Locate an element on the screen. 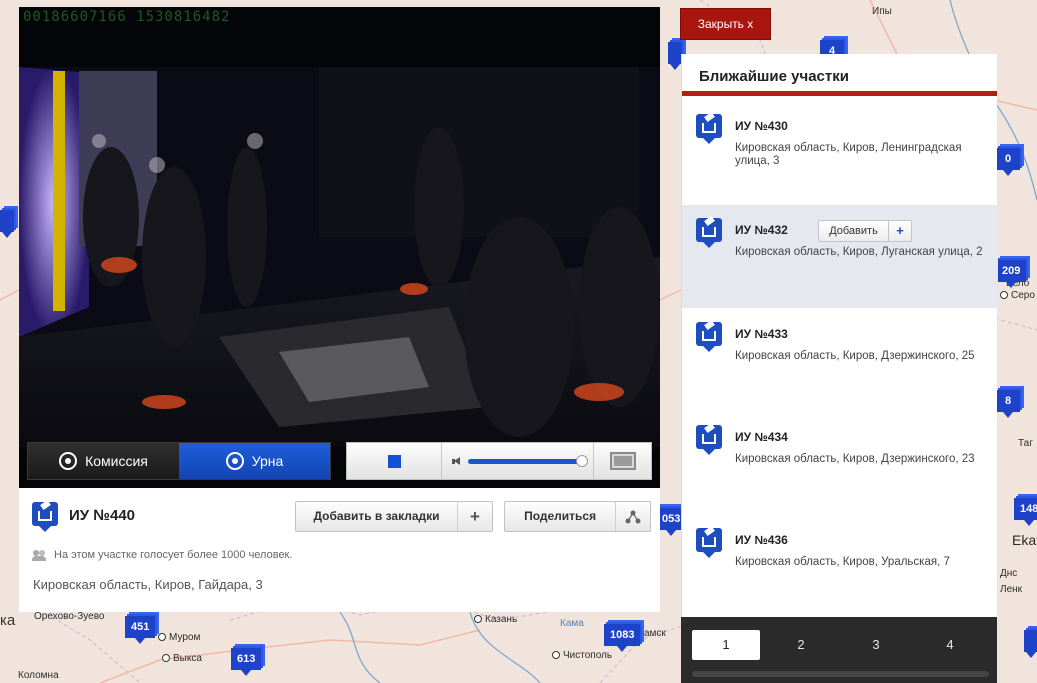 The height and width of the screenshot is (683, 1037). stop-button is located at coordinates (394, 461).